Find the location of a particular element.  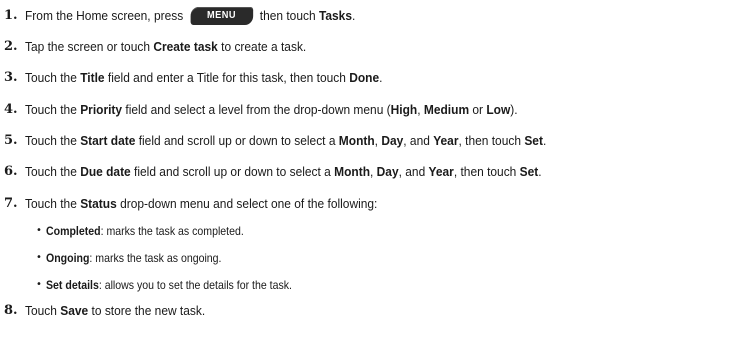

step-number: 1. is located at coordinates (11, 15).